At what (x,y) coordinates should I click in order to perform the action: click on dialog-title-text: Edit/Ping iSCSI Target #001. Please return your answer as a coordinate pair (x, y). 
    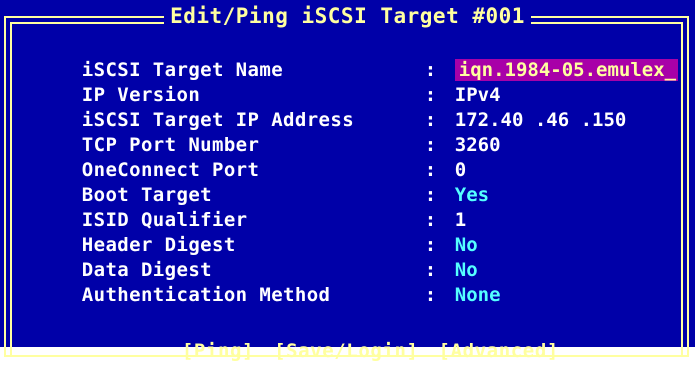
    Looking at the image, I should click on (347, 16).